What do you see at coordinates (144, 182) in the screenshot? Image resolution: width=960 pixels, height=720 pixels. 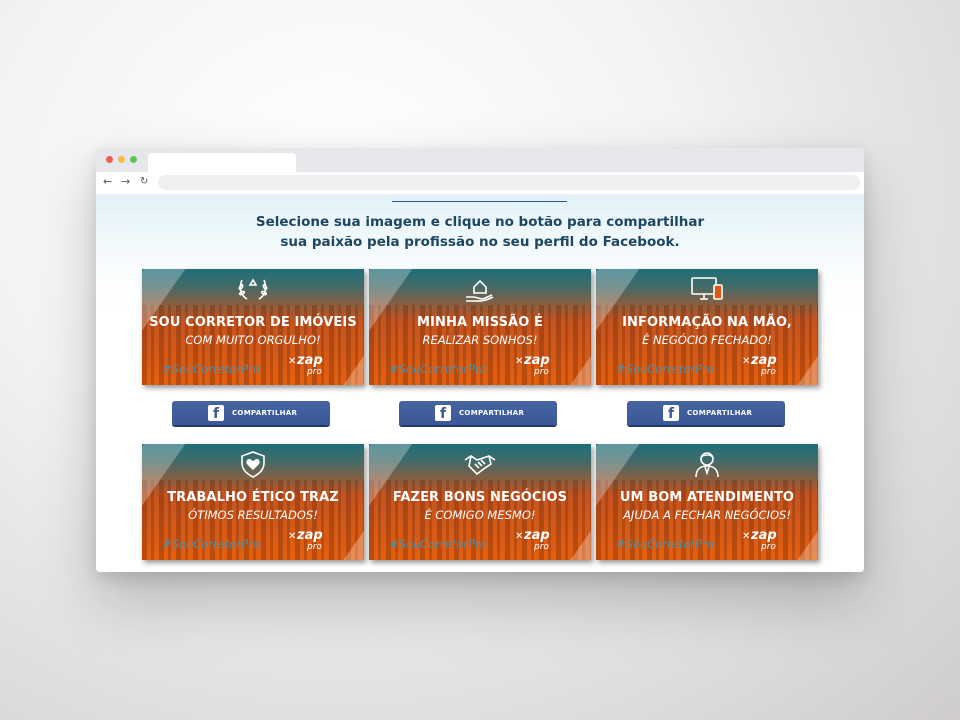 I see `reload-icon: ↻` at bounding box center [144, 182].